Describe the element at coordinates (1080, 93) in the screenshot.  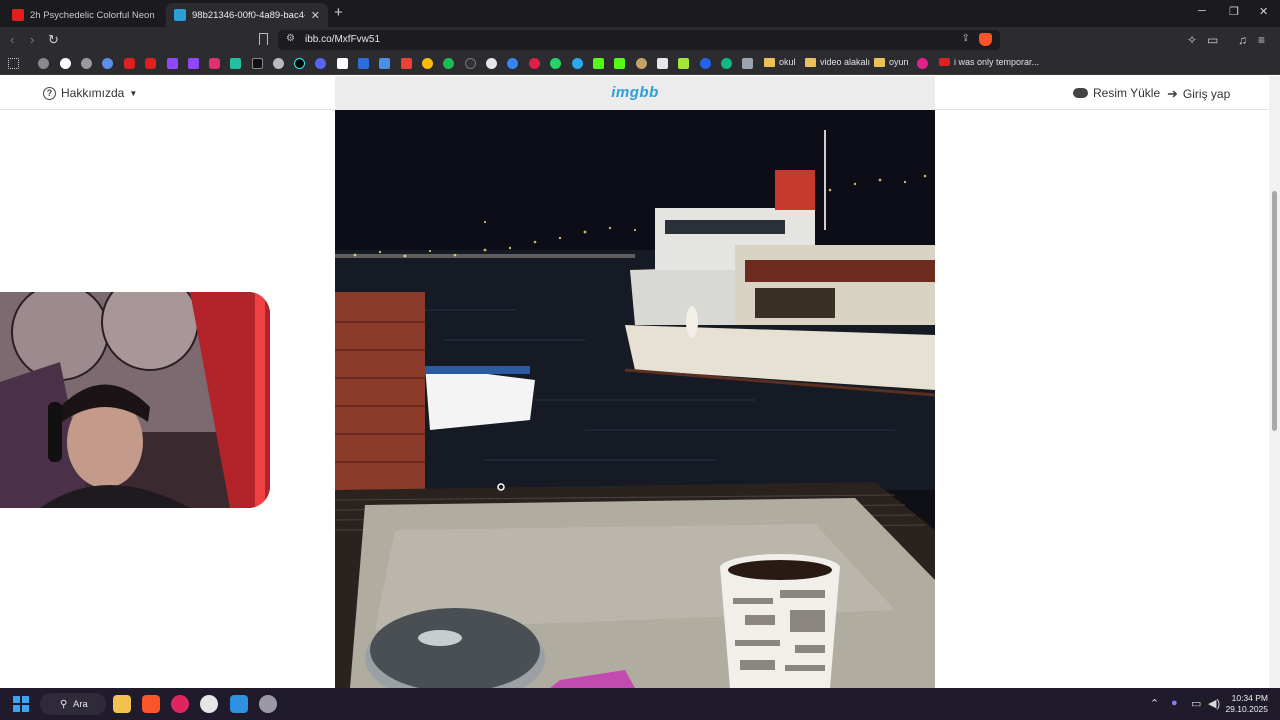
I see `cloud-upload-icon` at that location.